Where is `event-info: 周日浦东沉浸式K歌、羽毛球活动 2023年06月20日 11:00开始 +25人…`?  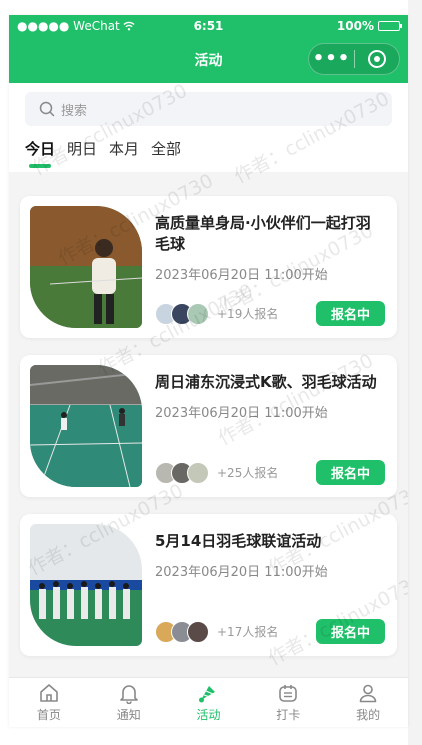
event-info: 周日浦东沉浸式K歌、羽毛球活动 2023年06月20日 11:00开始 +25人… is located at coordinates (270, 426).